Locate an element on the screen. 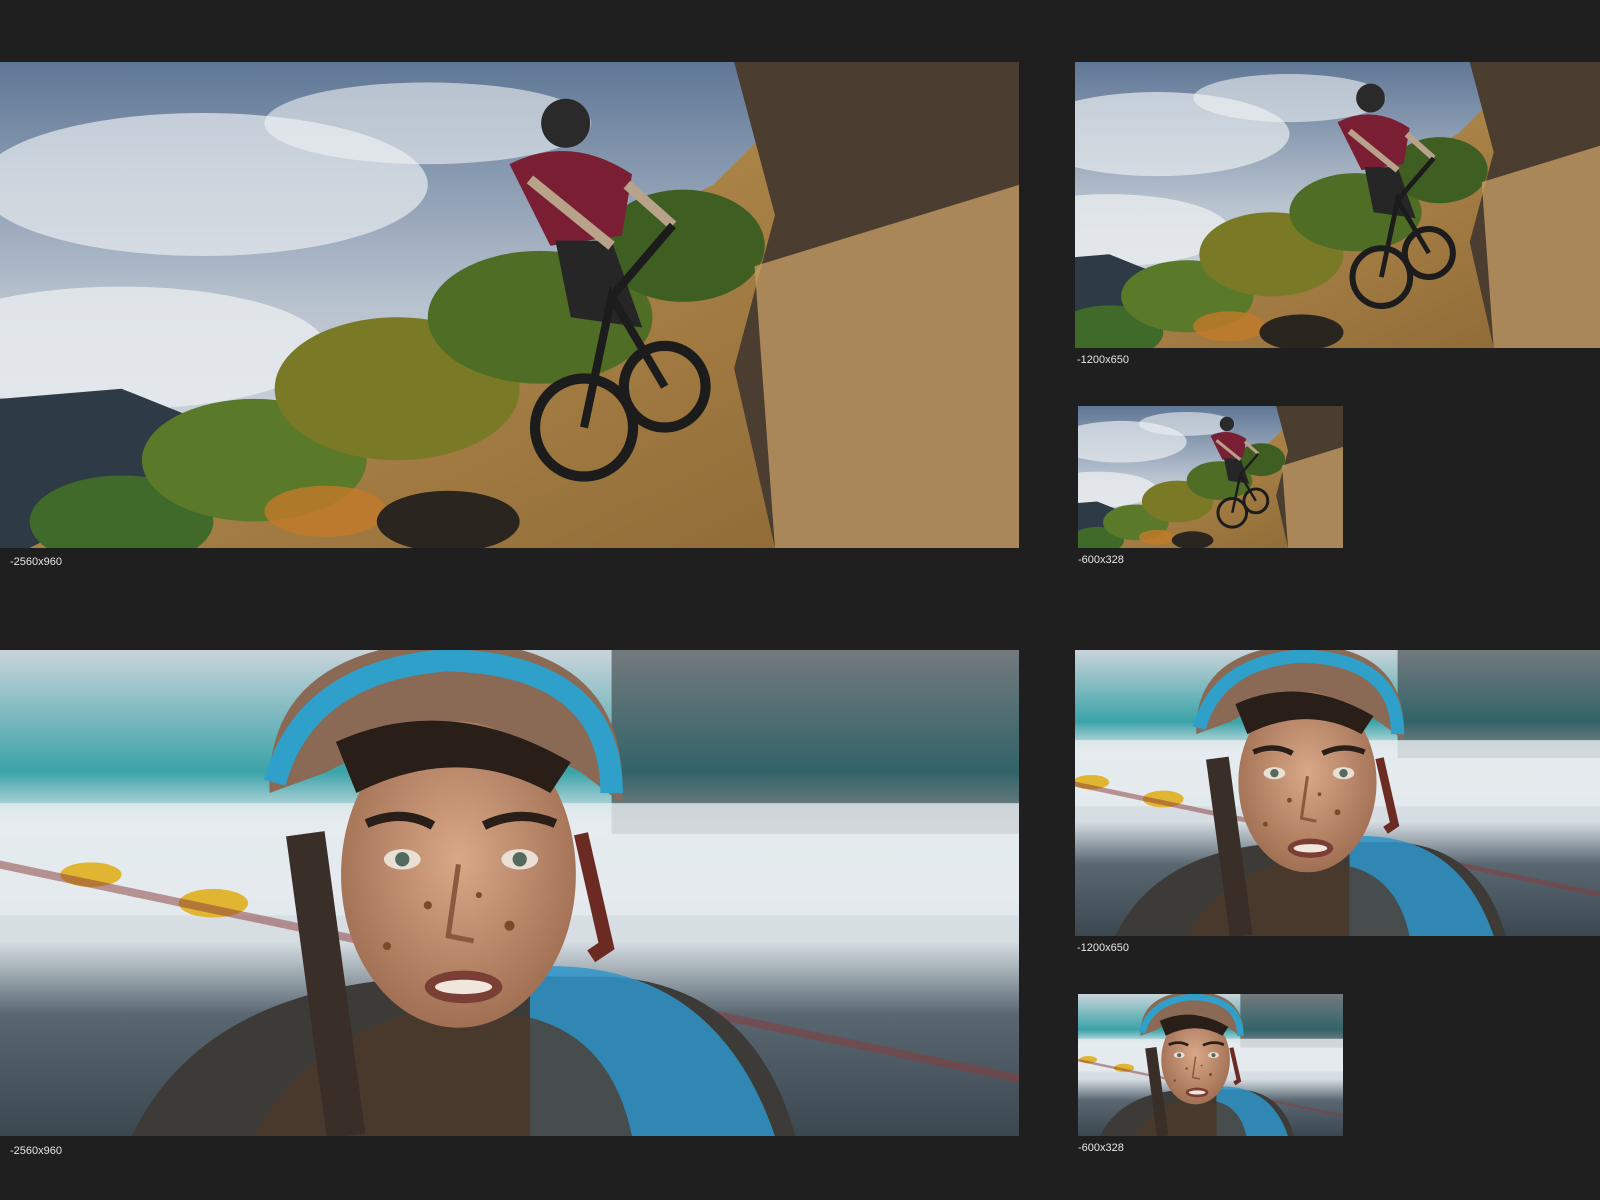  portrait-photo-small is located at coordinates (1210, 1065).